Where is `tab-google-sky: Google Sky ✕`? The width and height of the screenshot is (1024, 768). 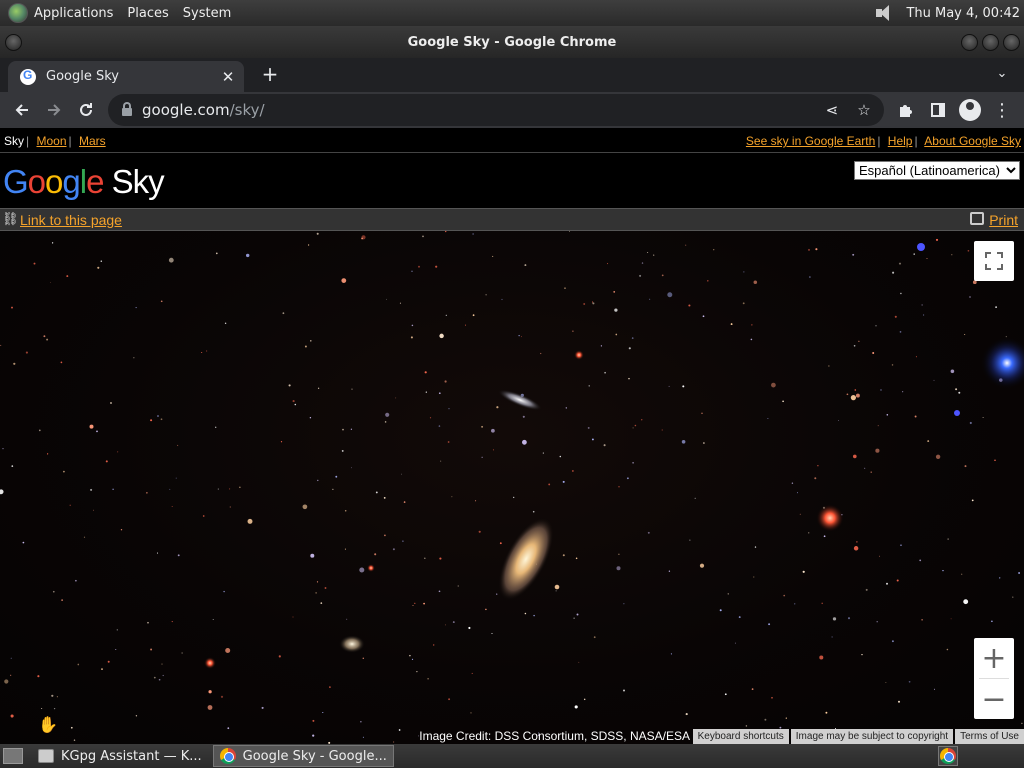 tab-google-sky: Google Sky ✕ is located at coordinates (126, 76).